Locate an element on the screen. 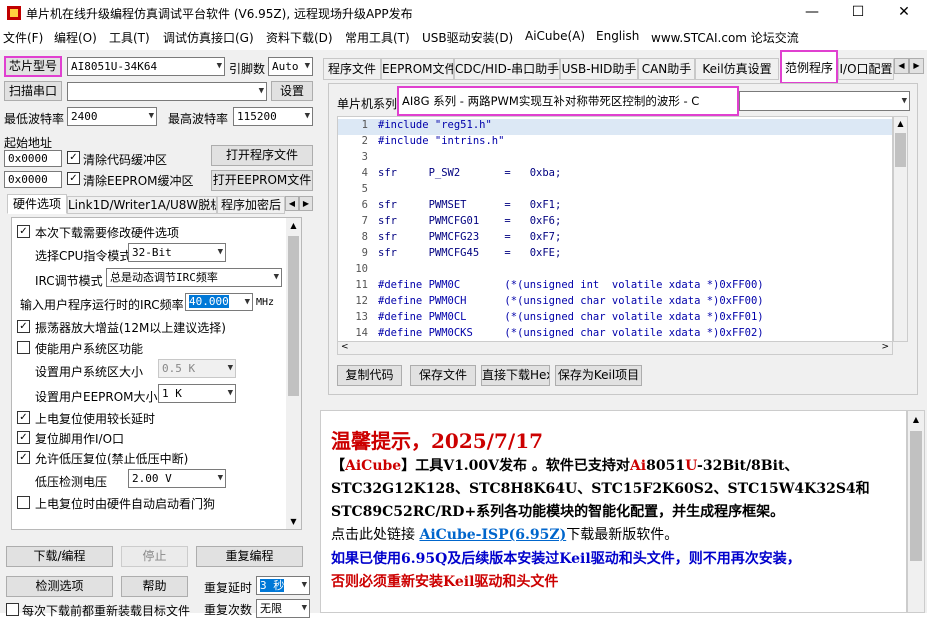 This screenshot has width=927, height=619. menu-file: 文件(F) is located at coordinates (23, 37).